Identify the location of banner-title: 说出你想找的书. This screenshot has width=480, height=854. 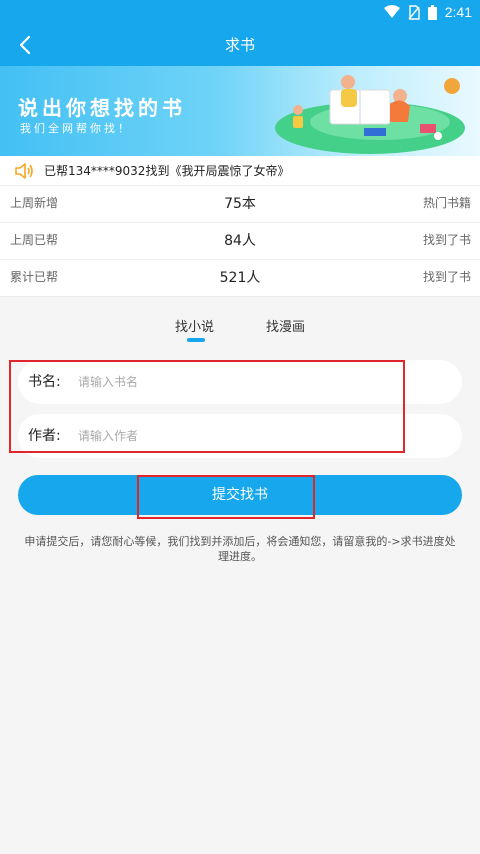
(102, 108).